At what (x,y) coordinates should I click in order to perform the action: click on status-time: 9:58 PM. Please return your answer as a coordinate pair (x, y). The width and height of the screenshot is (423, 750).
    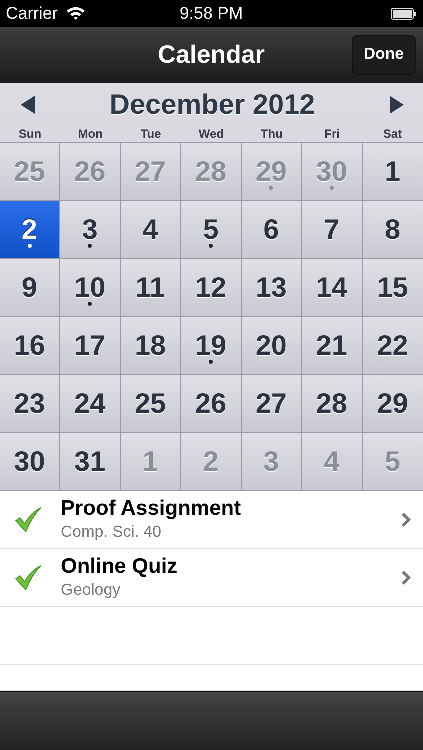
    Looking at the image, I should click on (212, 14).